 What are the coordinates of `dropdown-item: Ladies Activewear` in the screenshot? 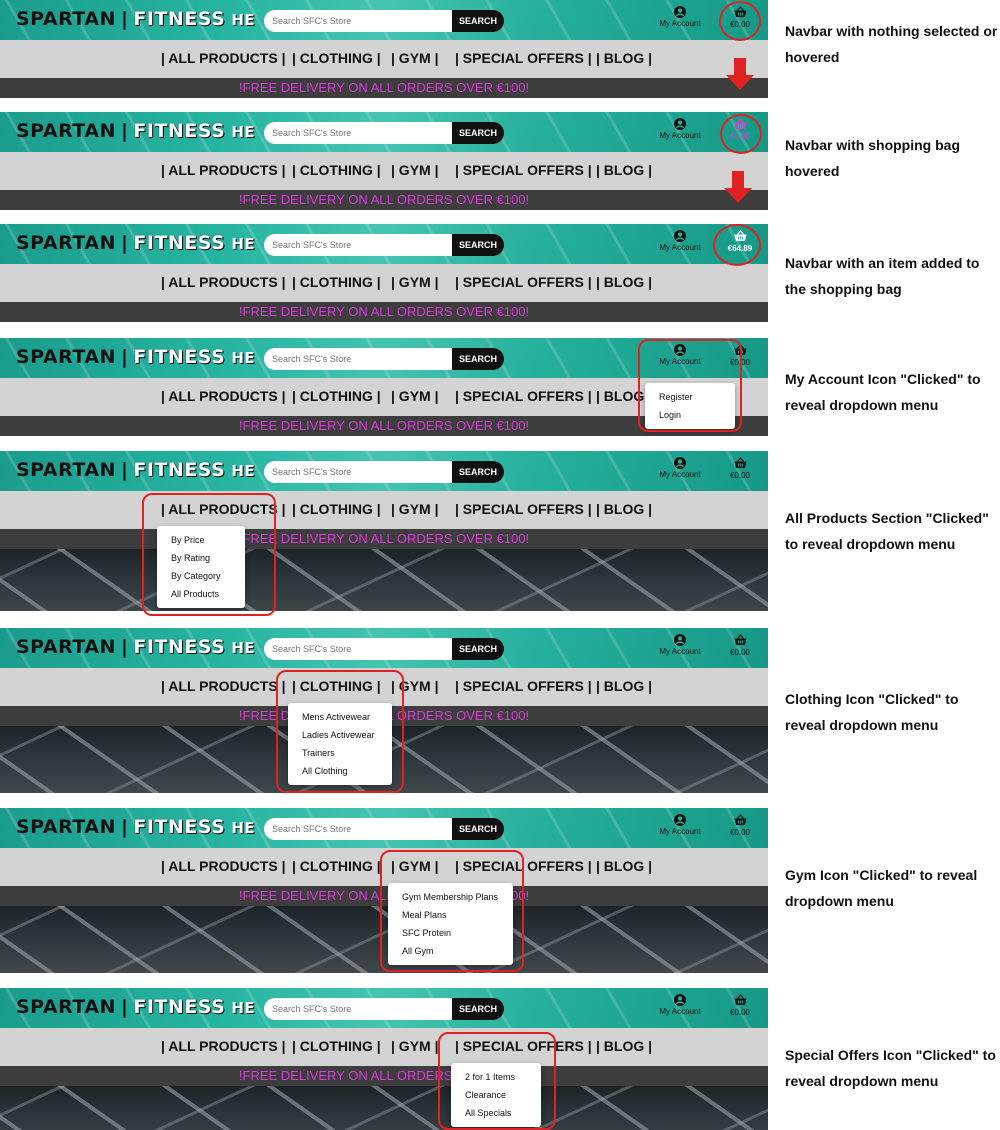 It's located at (340, 735).